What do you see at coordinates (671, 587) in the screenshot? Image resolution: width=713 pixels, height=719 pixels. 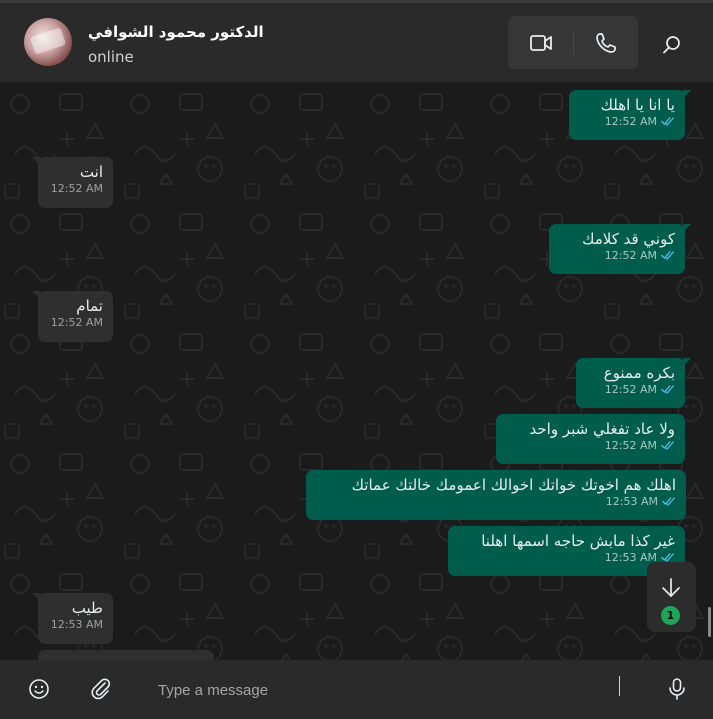 I see `arrow-down-icon` at bounding box center [671, 587].